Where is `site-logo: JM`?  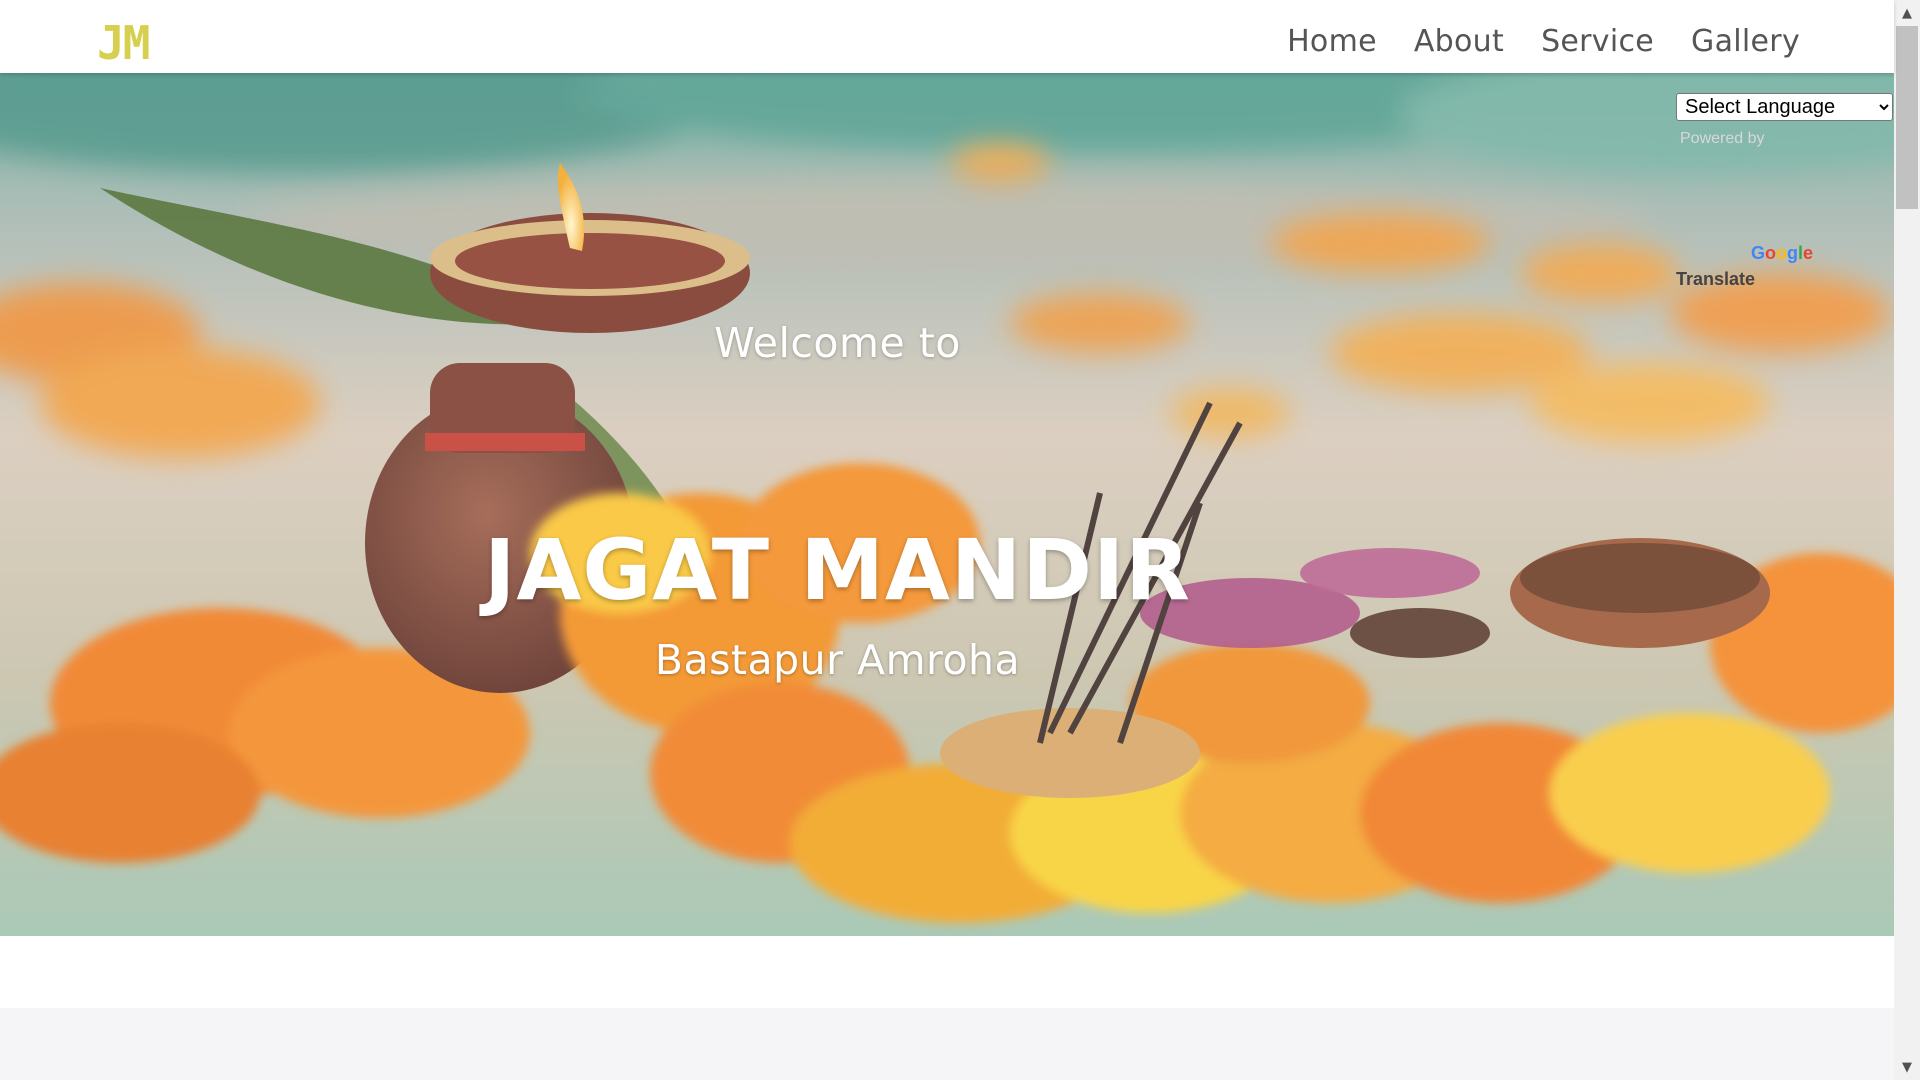 site-logo: JM is located at coordinates (123, 43).